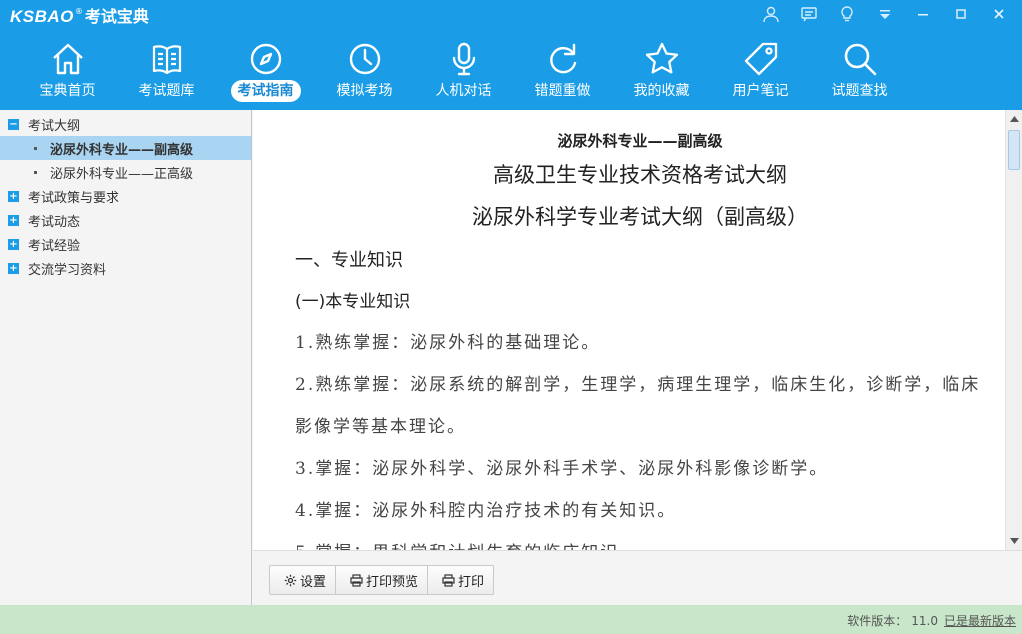 The height and width of the screenshot is (634, 1022). I want to click on logo-text-en: KSBAO, so click(42, 16).